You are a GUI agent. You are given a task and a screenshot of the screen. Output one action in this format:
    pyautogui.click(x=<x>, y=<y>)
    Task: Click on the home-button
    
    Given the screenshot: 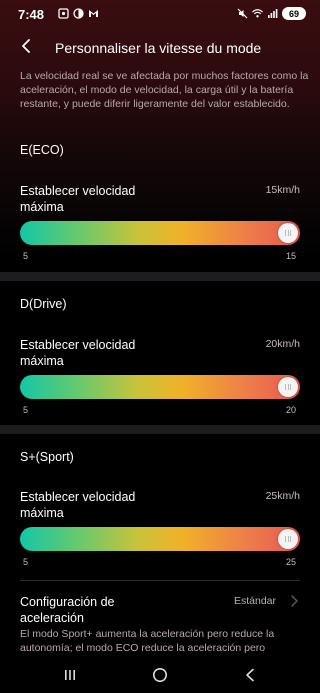 What is the action you would take?
    pyautogui.click(x=160, y=675)
    